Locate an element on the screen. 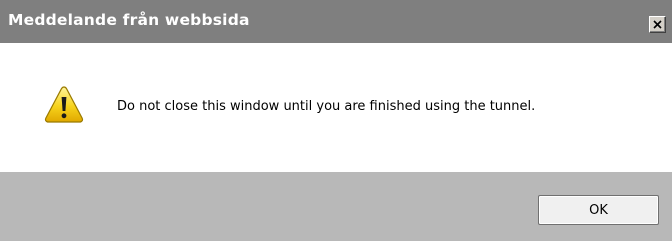 This screenshot has height=241, width=672. warning-icon is located at coordinates (64, 104).